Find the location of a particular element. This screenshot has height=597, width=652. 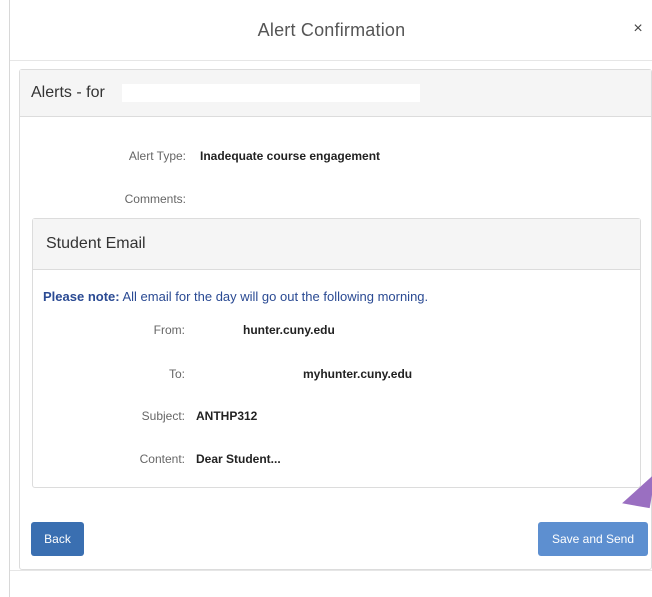

modal-title: Alert Confirmation is located at coordinates (331, 29).